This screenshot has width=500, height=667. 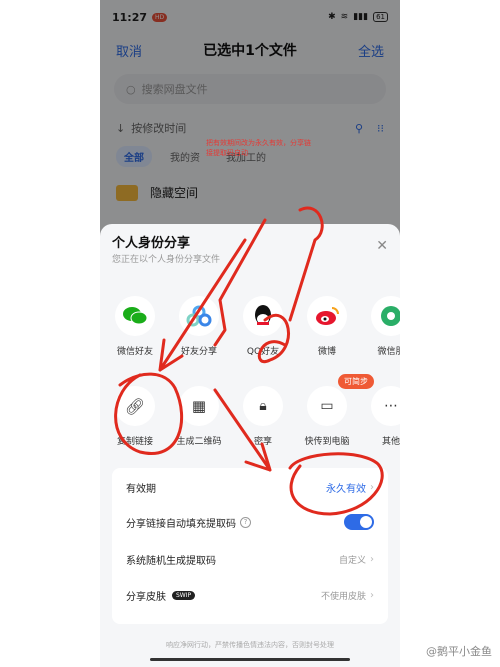 I want to click on moments-icon, so click(x=390, y=316).